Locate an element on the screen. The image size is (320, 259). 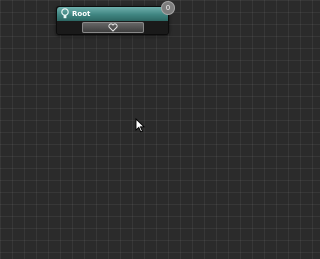
root-node-header: Root is located at coordinates (112, 14).